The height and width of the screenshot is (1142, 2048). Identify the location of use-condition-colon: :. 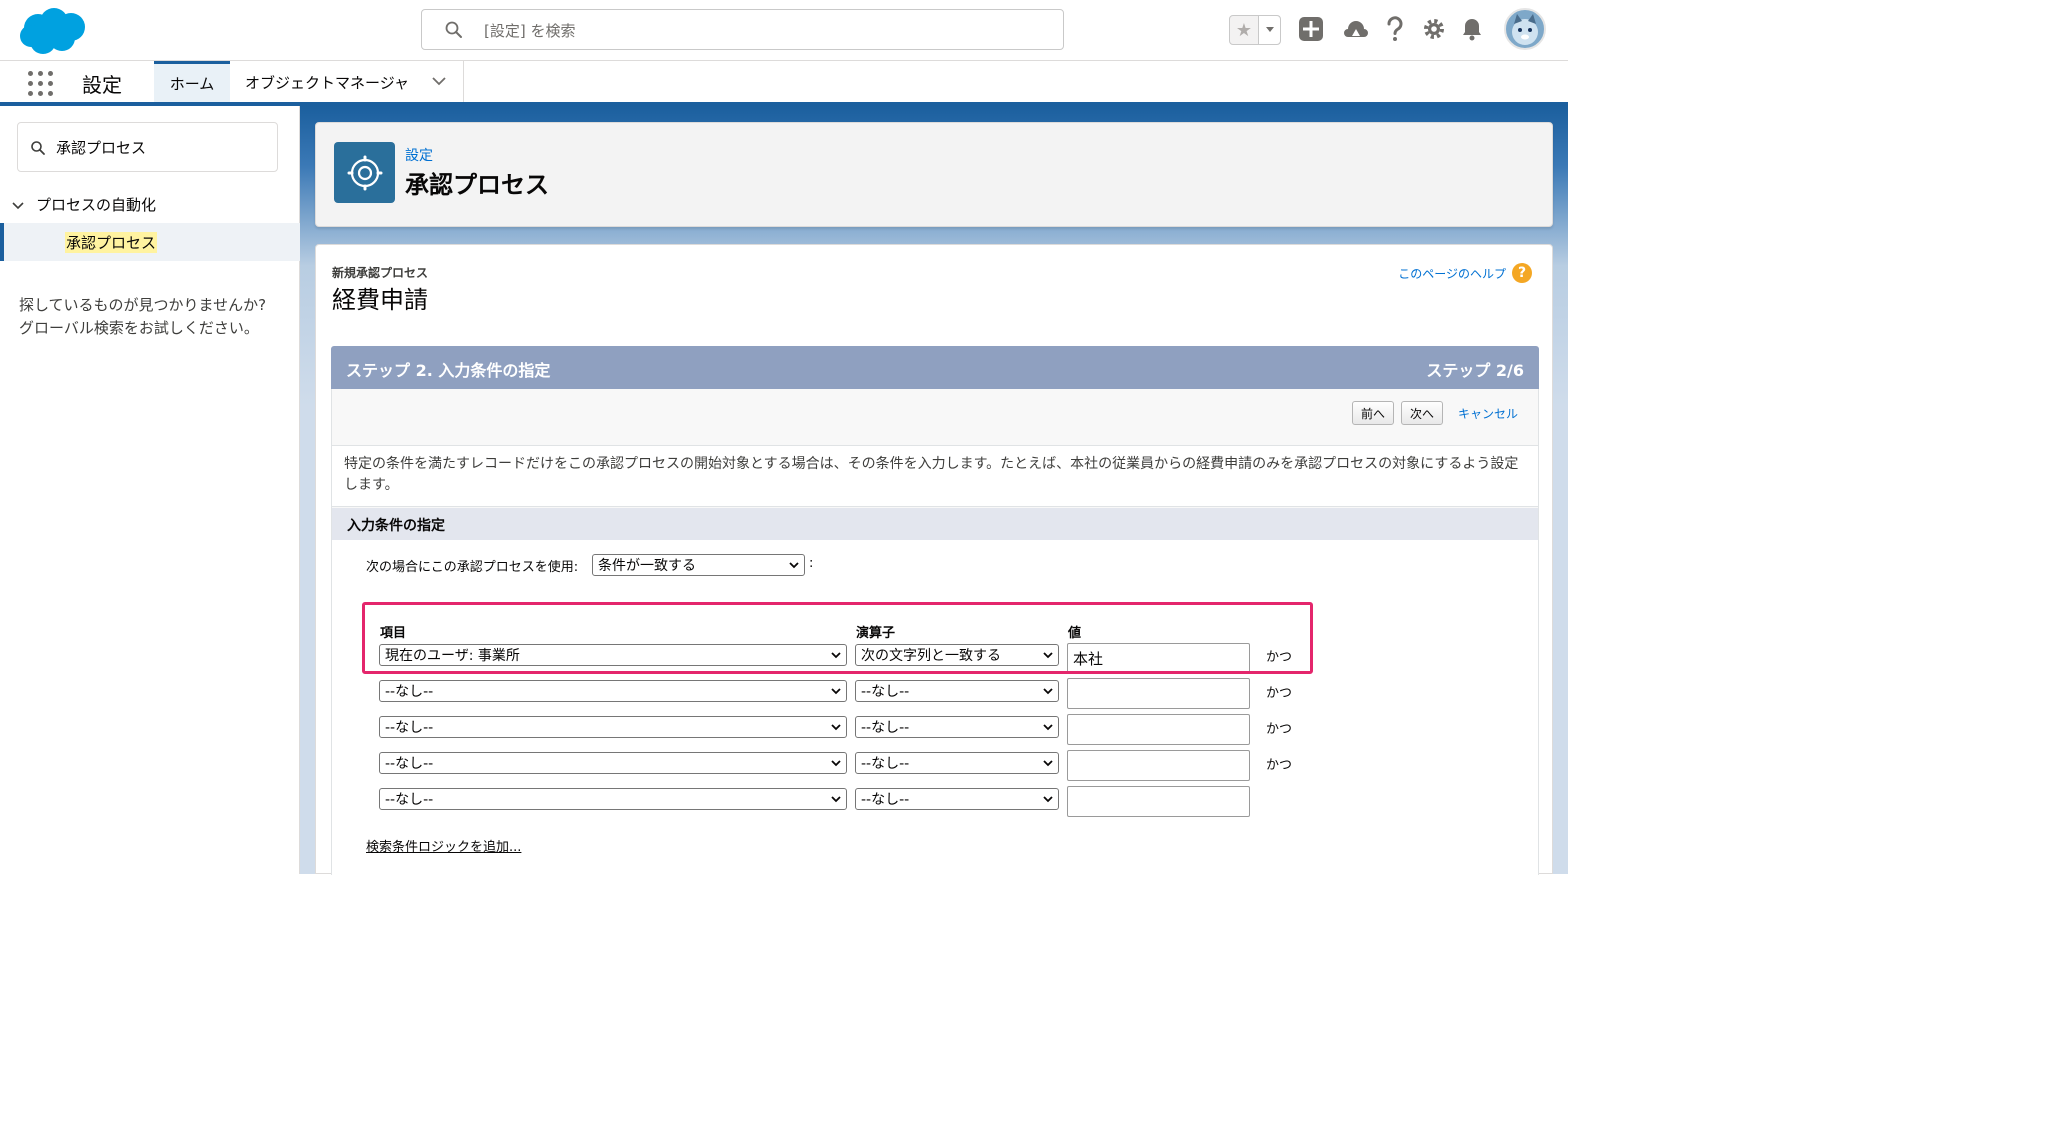
(811, 563).